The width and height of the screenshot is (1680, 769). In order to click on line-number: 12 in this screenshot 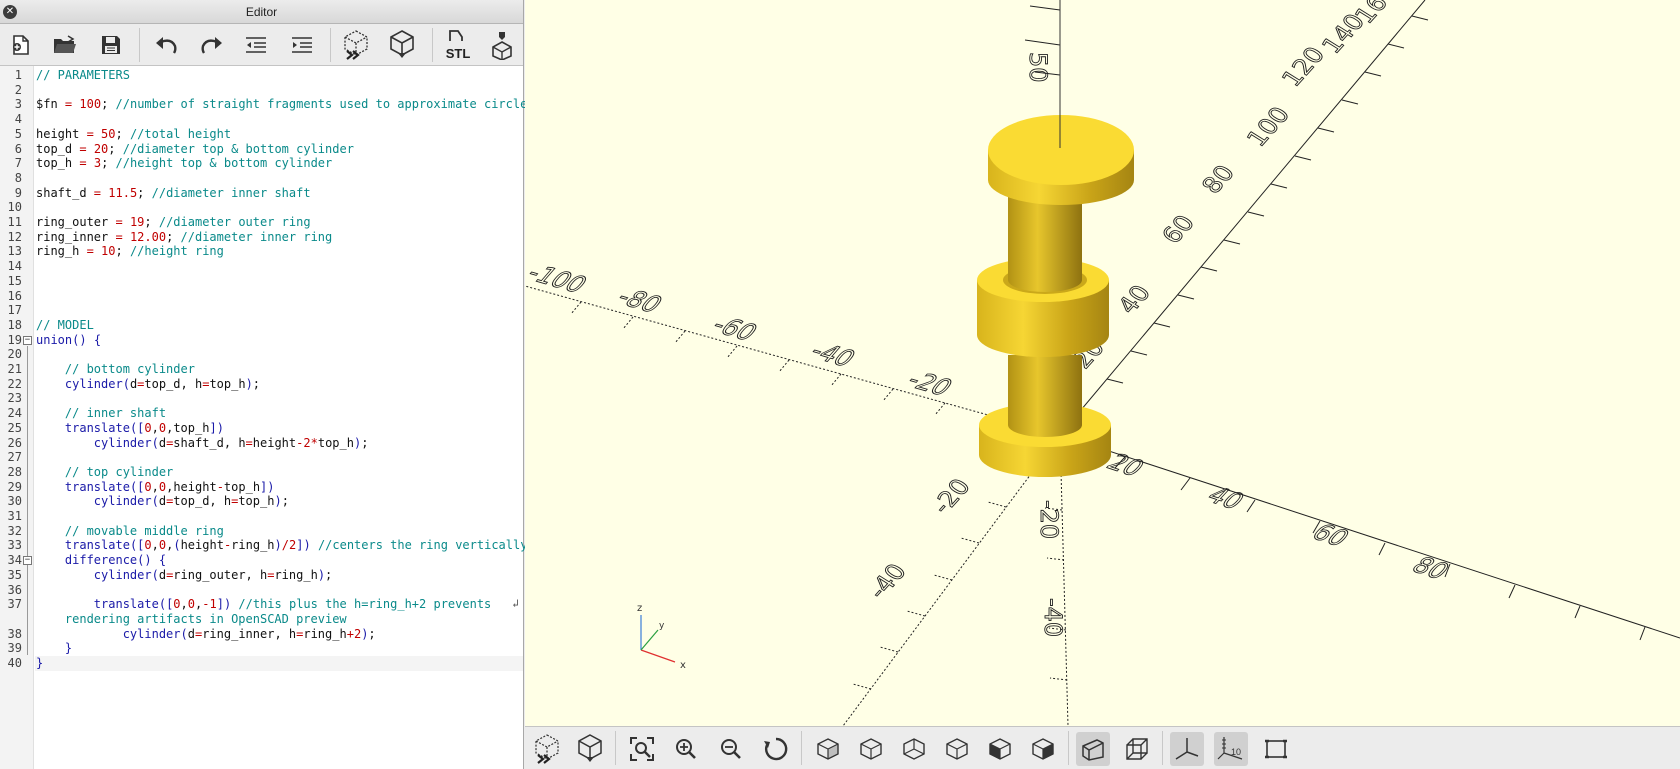, I will do `click(14, 236)`.